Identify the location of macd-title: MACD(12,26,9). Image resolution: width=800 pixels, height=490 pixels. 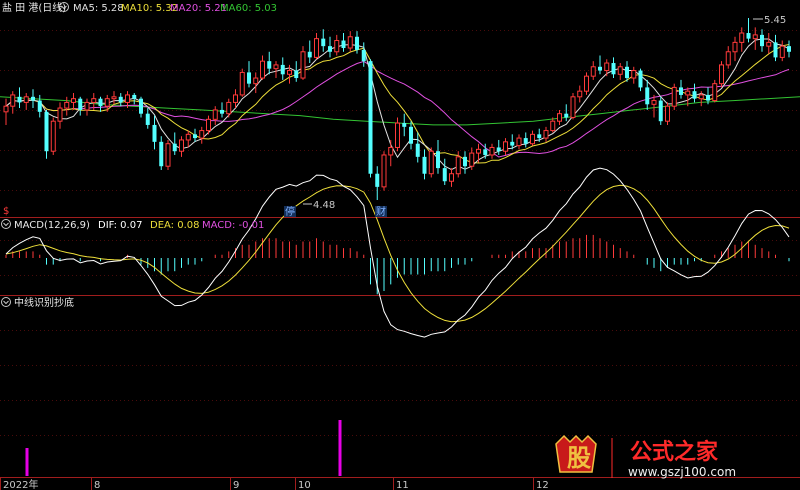
(52, 225).